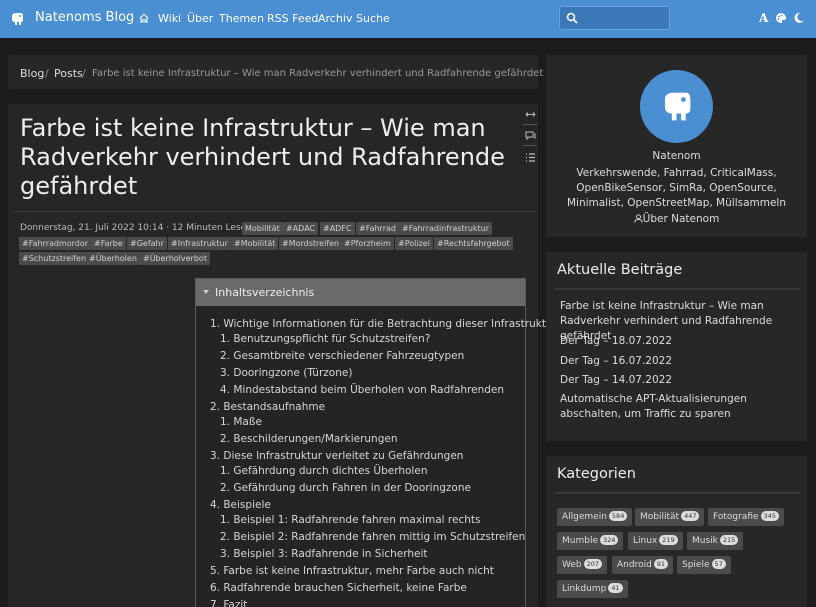 The height and width of the screenshot is (607, 816). Describe the element at coordinates (705, 541) in the screenshot. I see `category-label: Musik` at that location.